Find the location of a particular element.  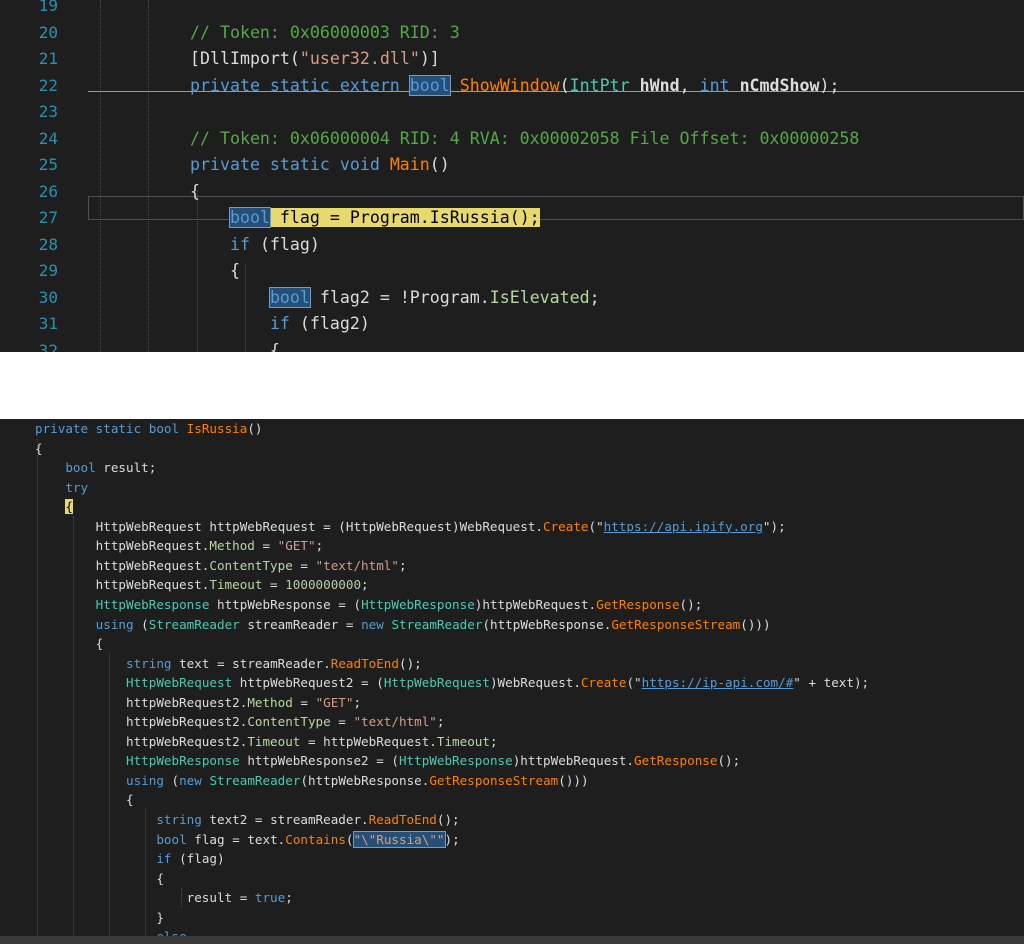

horizontal-scrollbar is located at coordinates (512, 940).